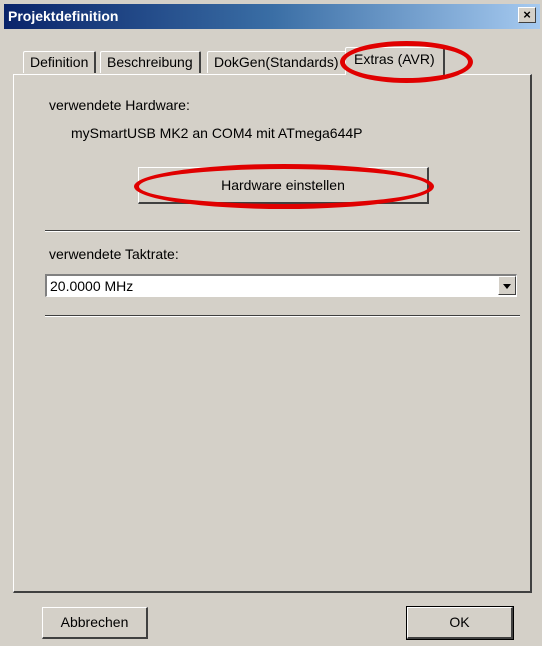 The height and width of the screenshot is (646, 542). I want to click on tab-label: DokGen(Standards), so click(276, 62).